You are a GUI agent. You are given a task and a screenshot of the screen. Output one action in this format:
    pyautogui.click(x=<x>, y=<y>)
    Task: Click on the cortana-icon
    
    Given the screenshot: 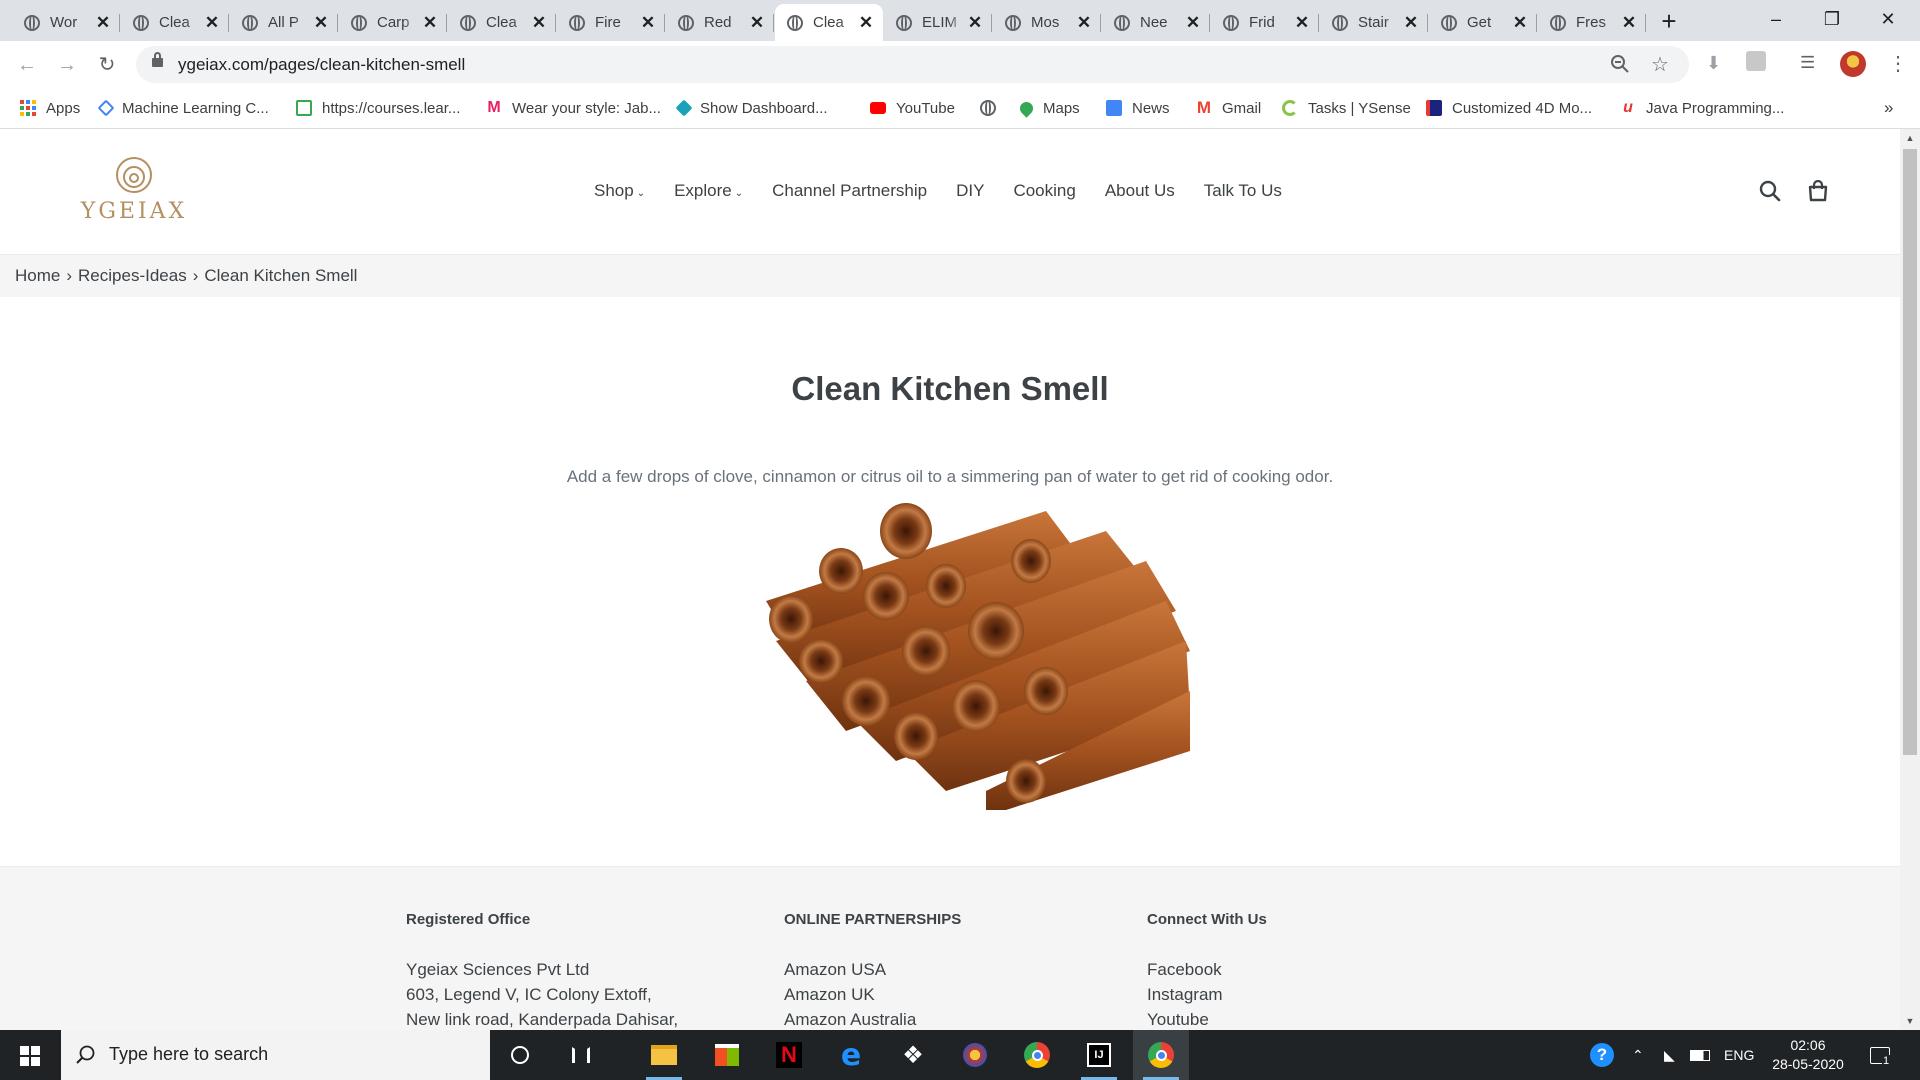 What is the action you would take?
    pyautogui.click(x=520, y=1055)
    